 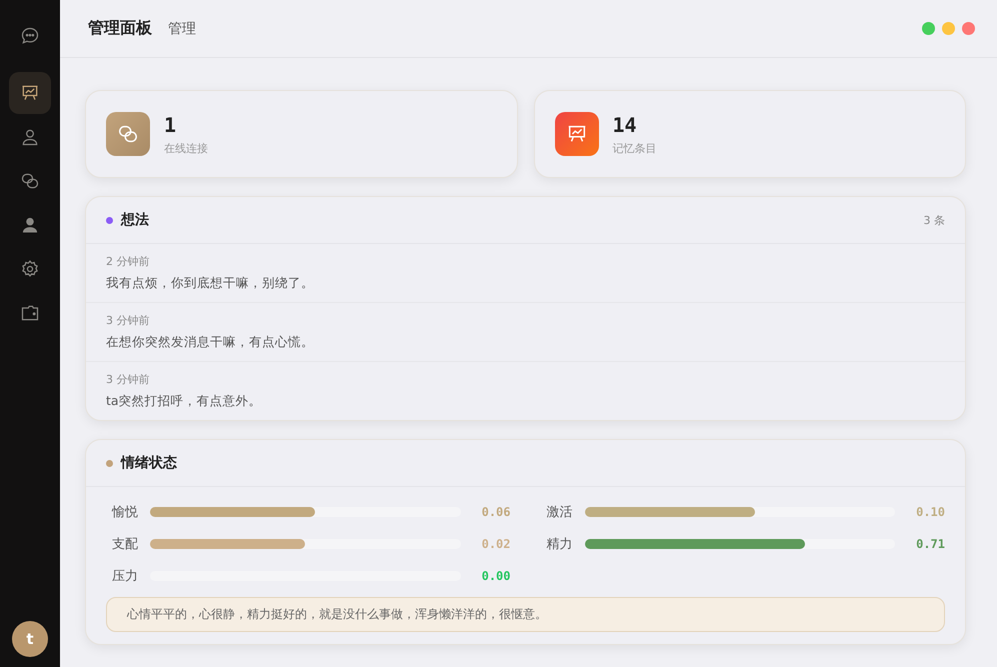 I want to click on person-icon, so click(x=30, y=225).